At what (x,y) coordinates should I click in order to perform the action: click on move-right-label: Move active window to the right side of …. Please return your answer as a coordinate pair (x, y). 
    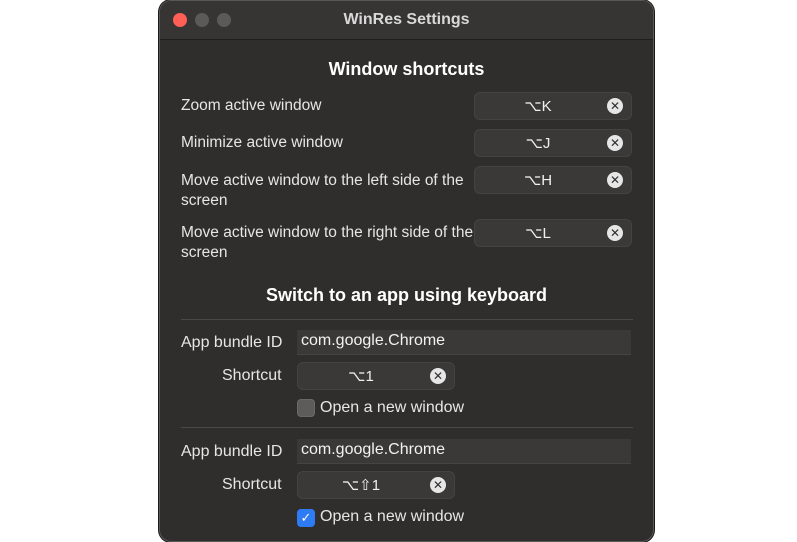
    Looking at the image, I should click on (327, 242).